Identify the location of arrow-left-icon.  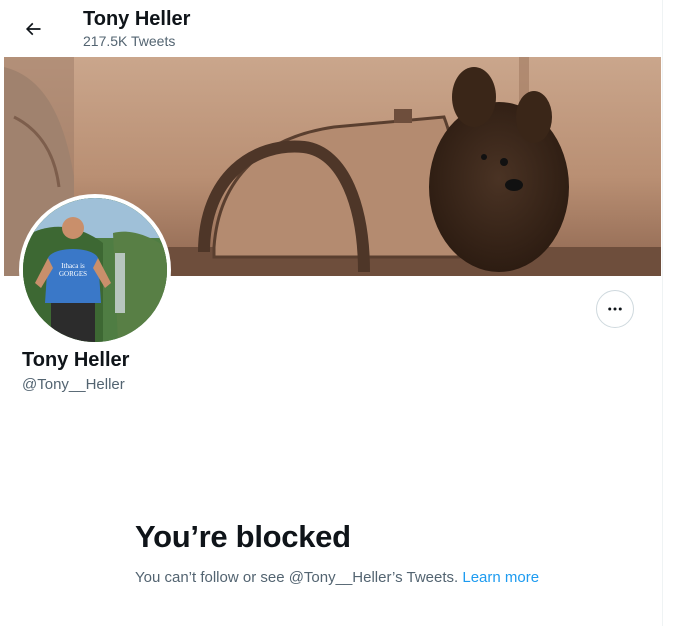
(33, 29).